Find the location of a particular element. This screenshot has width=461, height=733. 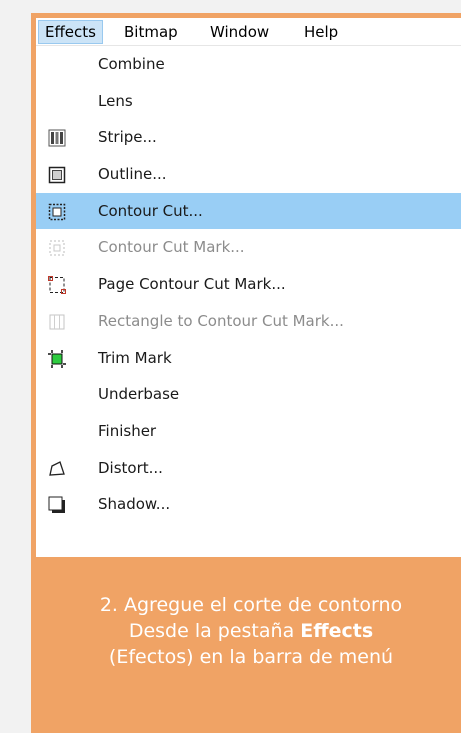

rectangle-contour-icon is located at coordinates (57, 322).